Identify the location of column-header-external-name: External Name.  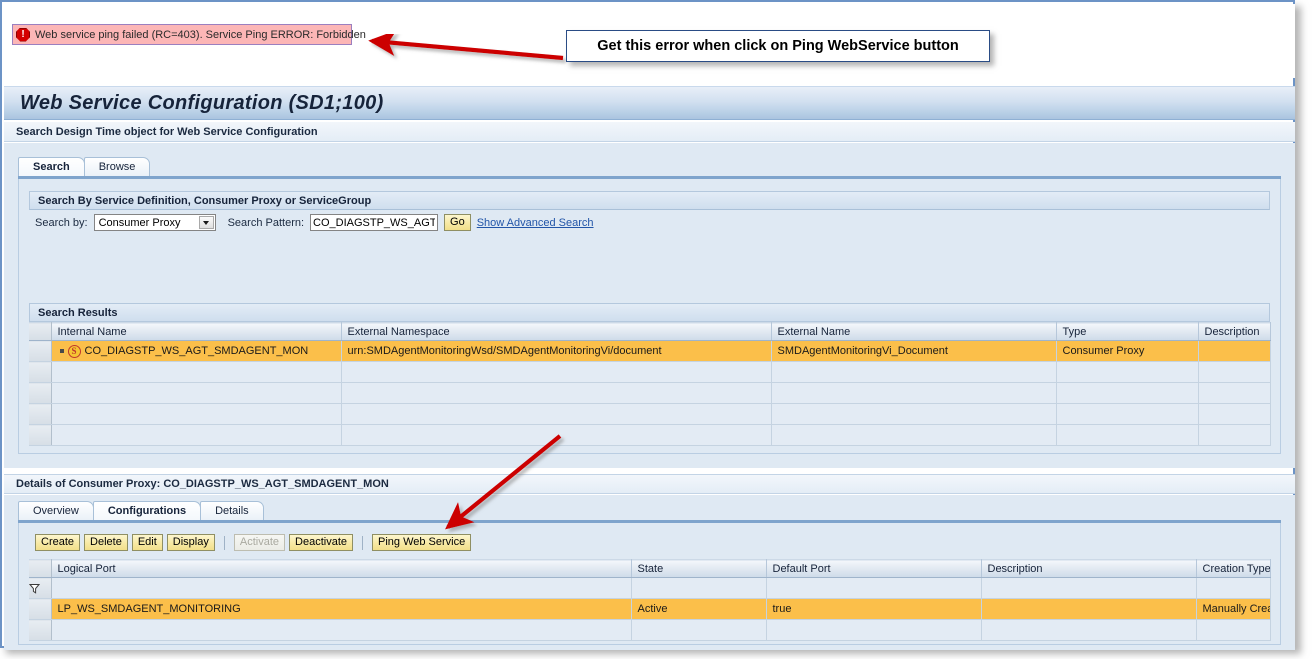
(914, 331).